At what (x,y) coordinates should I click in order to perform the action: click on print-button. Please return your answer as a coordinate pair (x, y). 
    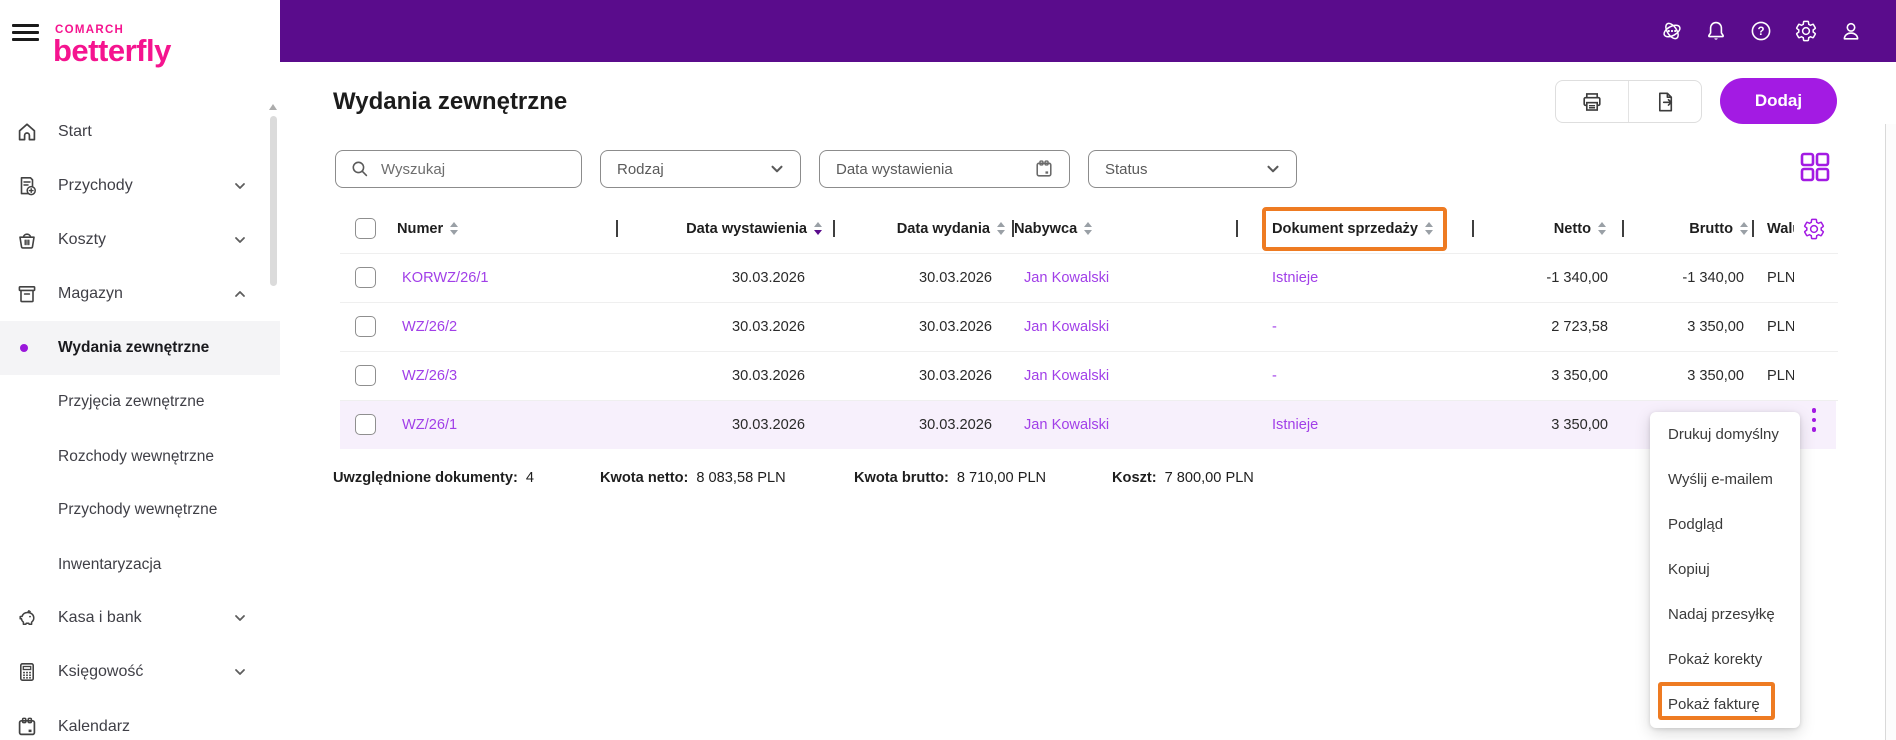
    Looking at the image, I should click on (1592, 101).